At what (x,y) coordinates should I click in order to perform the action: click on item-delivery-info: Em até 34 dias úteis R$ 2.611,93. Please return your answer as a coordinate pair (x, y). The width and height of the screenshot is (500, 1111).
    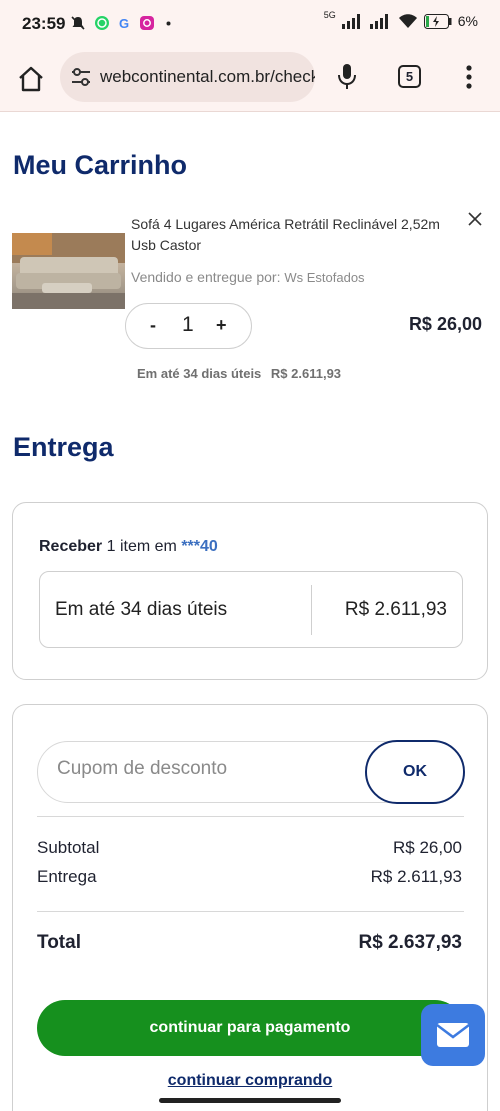
    Looking at the image, I should click on (242, 373).